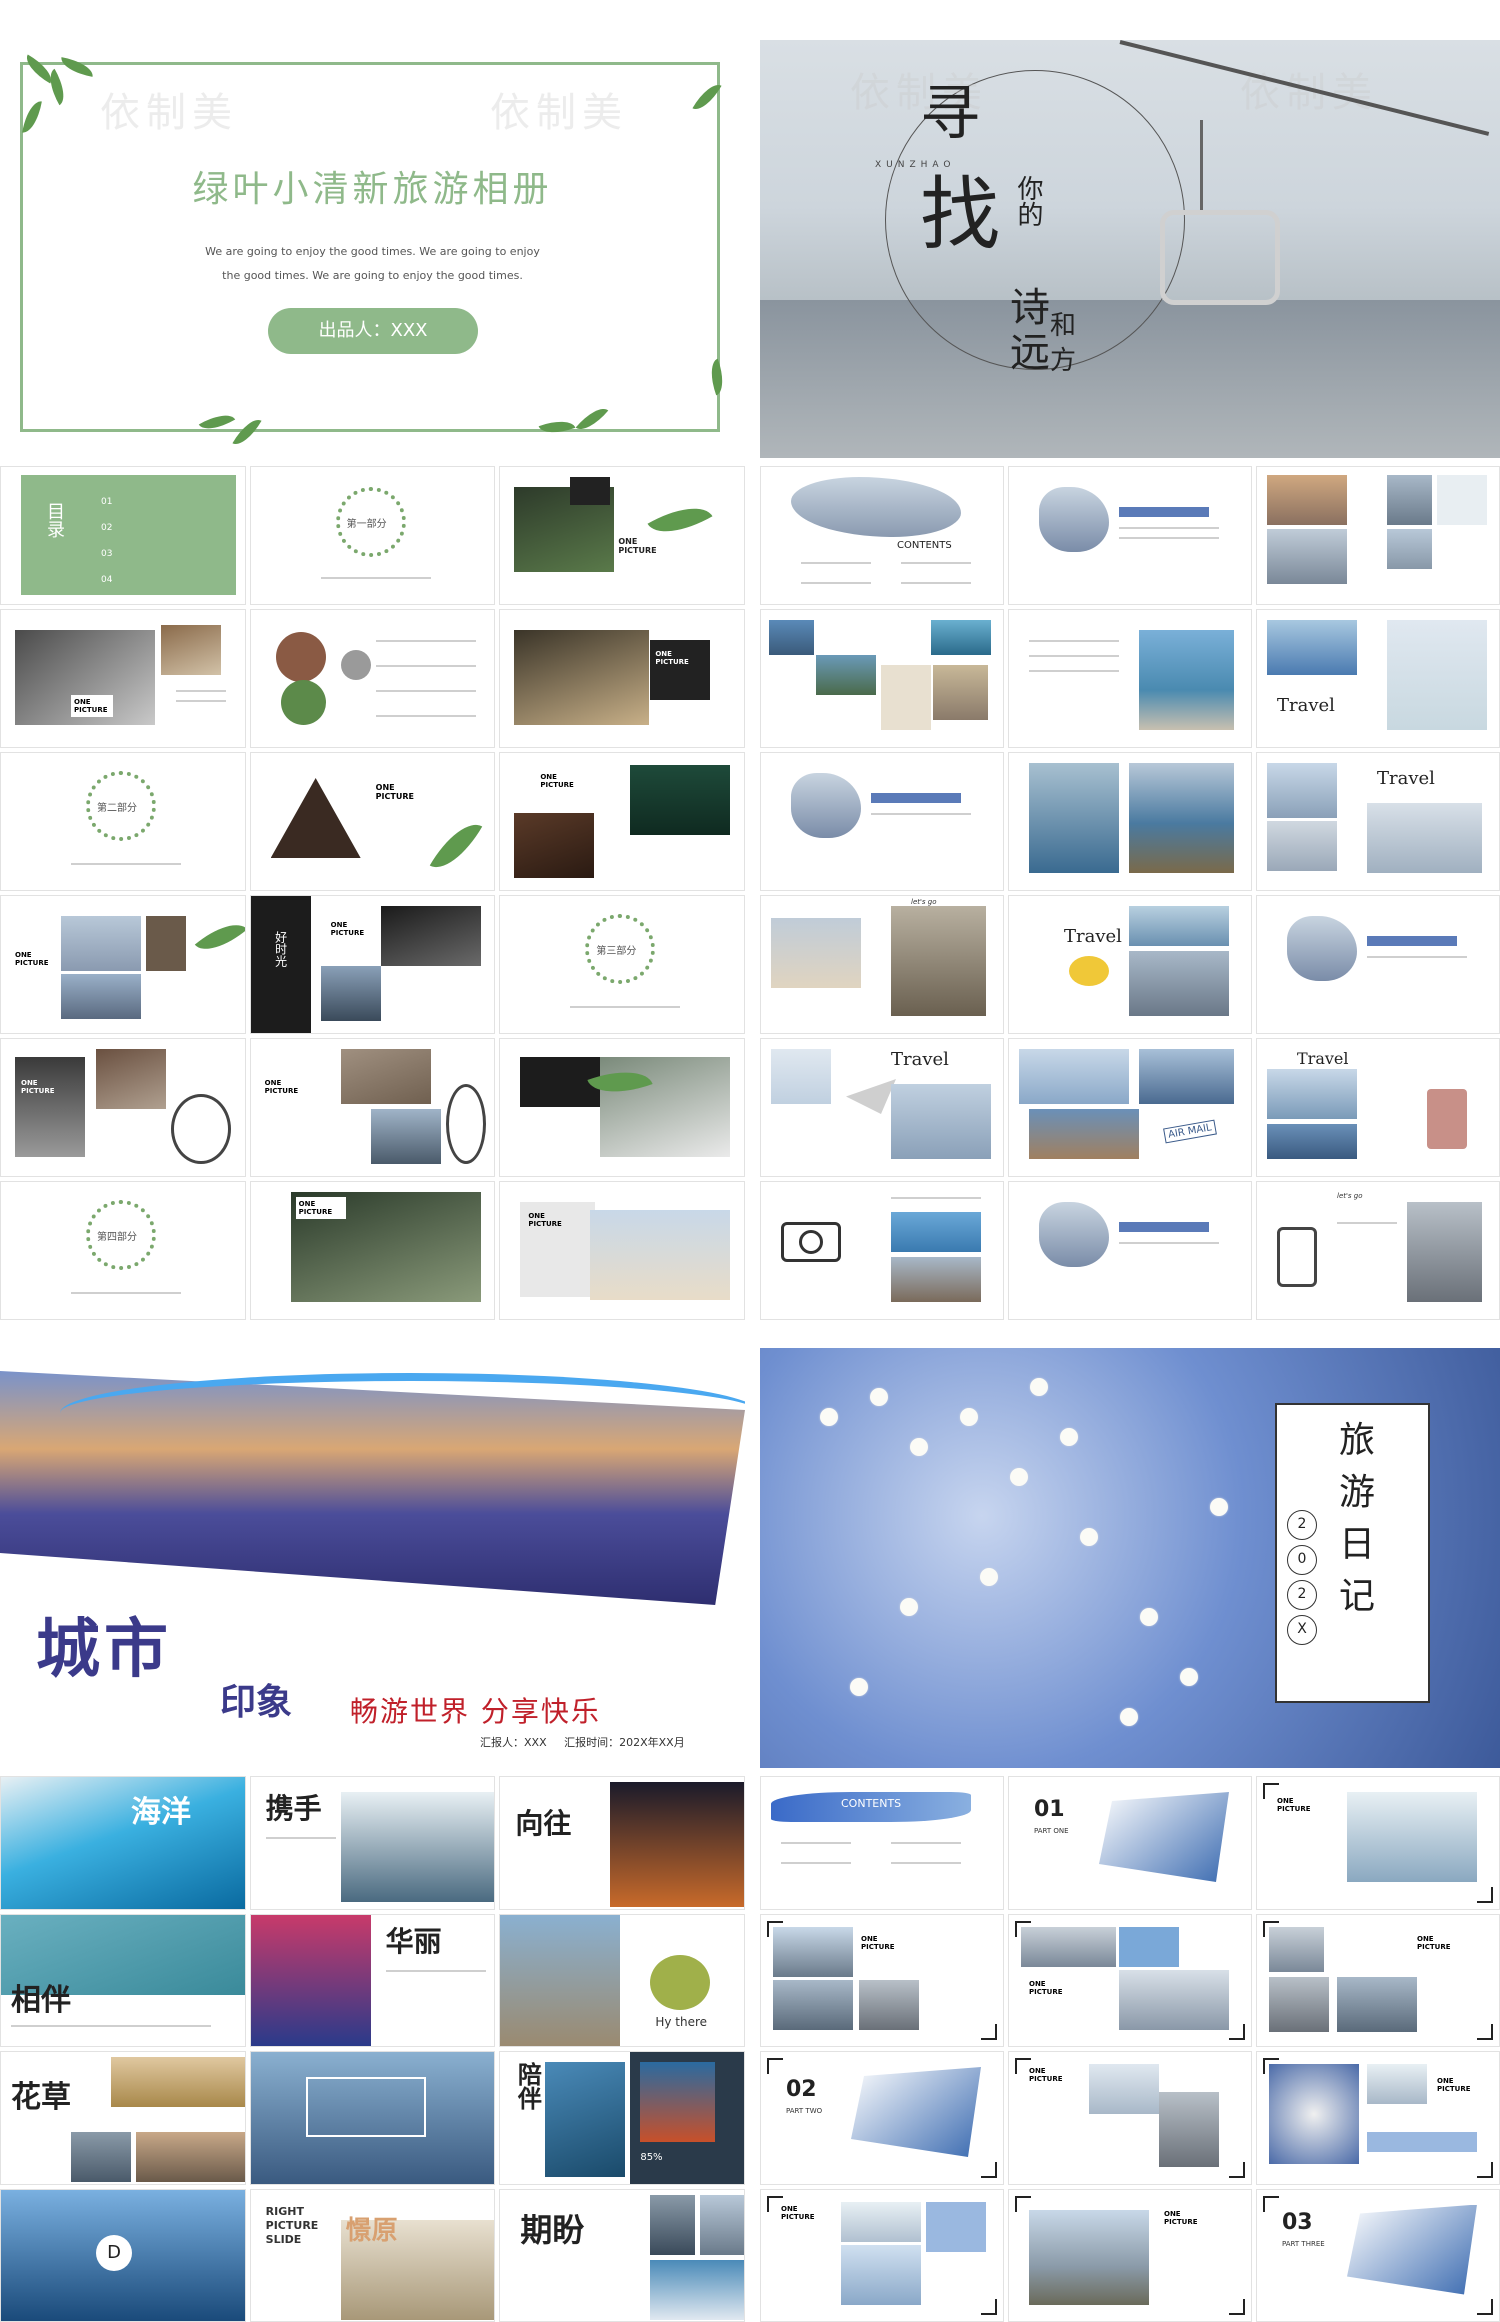  I want to click on cable-line, so click(1304, 88).